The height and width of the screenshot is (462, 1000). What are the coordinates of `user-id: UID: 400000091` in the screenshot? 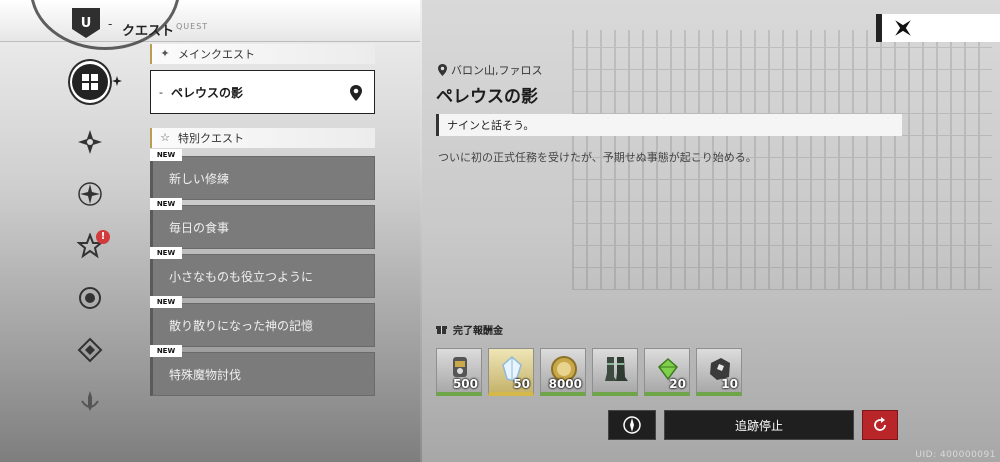 It's located at (955, 455).